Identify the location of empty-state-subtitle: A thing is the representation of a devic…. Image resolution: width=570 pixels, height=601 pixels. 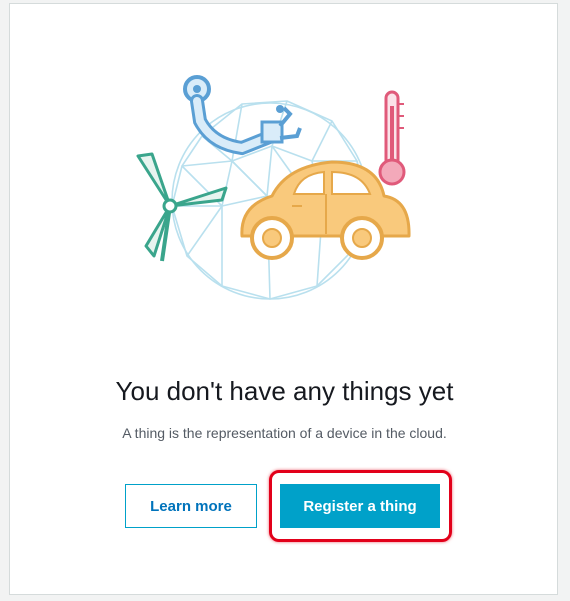
(284, 433).